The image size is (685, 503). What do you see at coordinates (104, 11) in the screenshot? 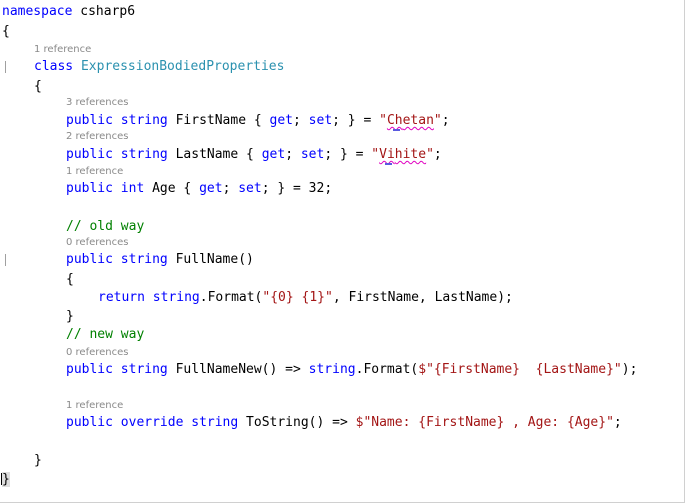
I see `namespace-name: csharp6` at bounding box center [104, 11].